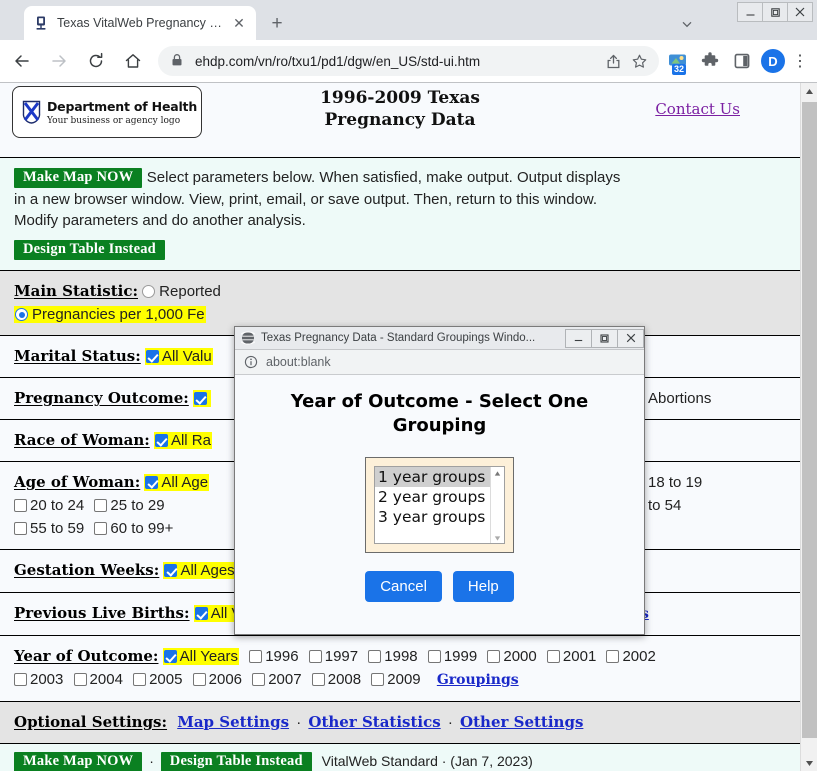 The width and height of the screenshot is (817, 771). Describe the element at coordinates (149, 291) in the screenshot. I see `radio-reported` at that location.